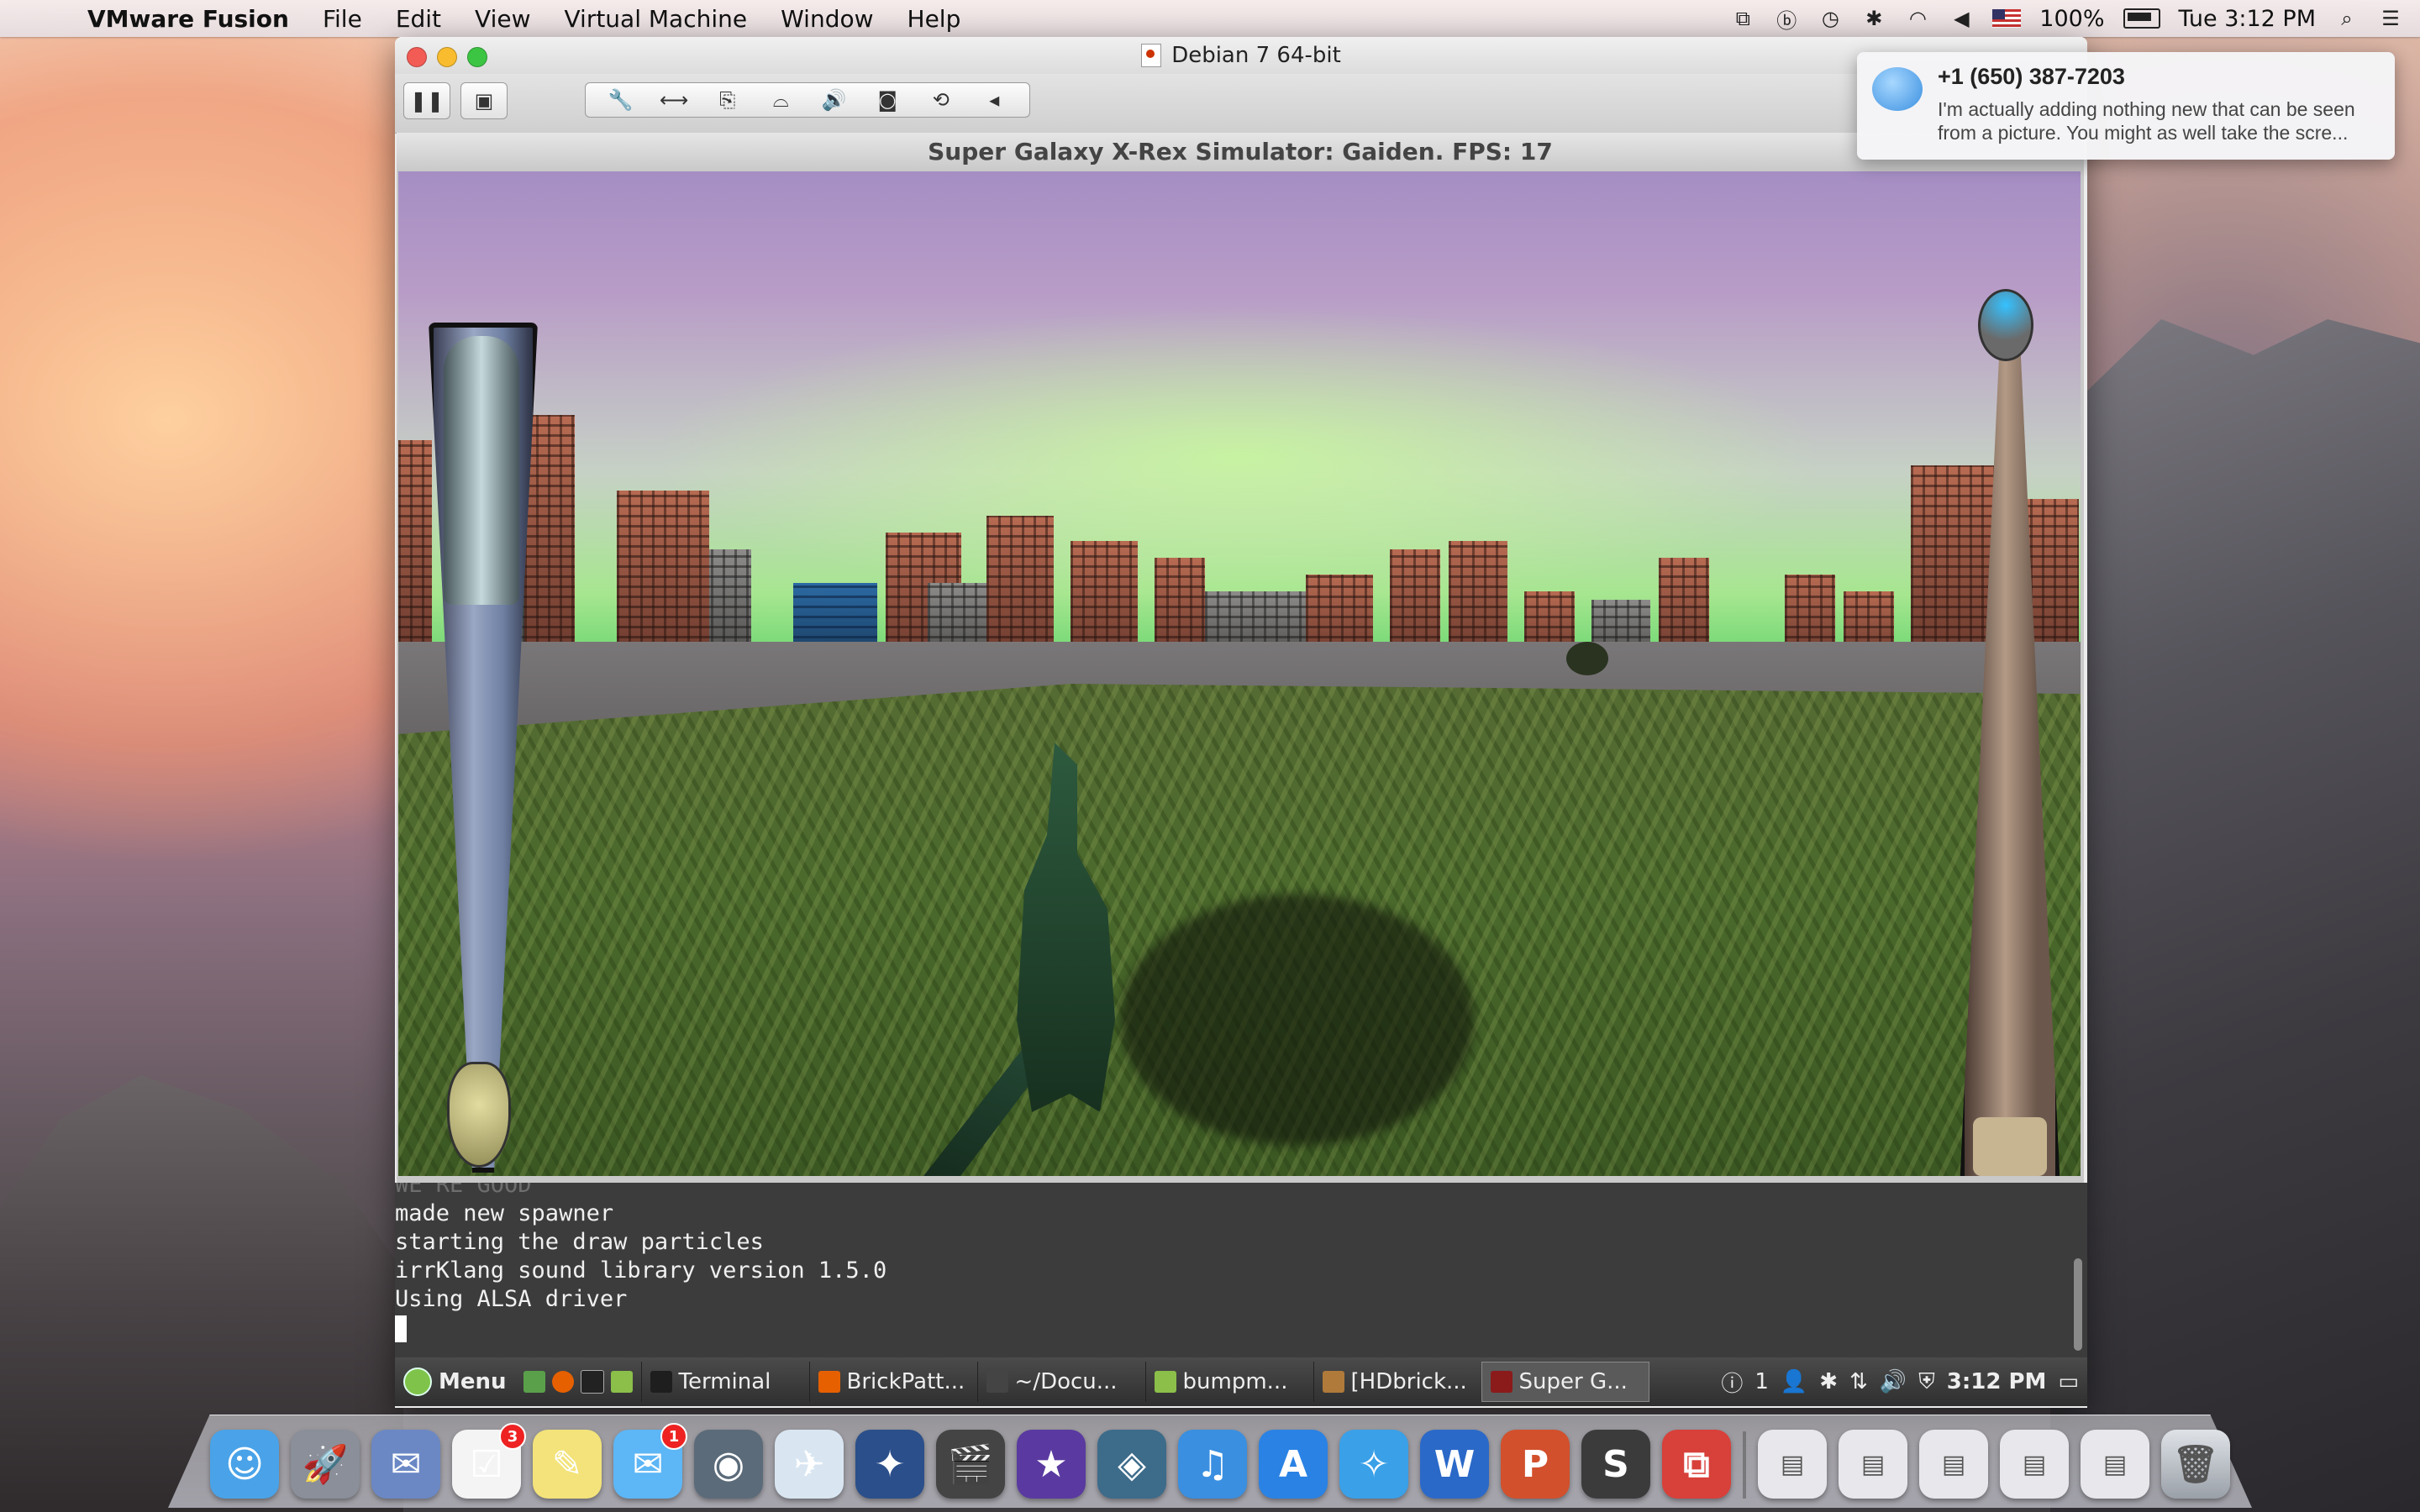  What do you see at coordinates (2005, 325) in the screenshot?
I see `blue-orb-icon` at bounding box center [2005, 325].